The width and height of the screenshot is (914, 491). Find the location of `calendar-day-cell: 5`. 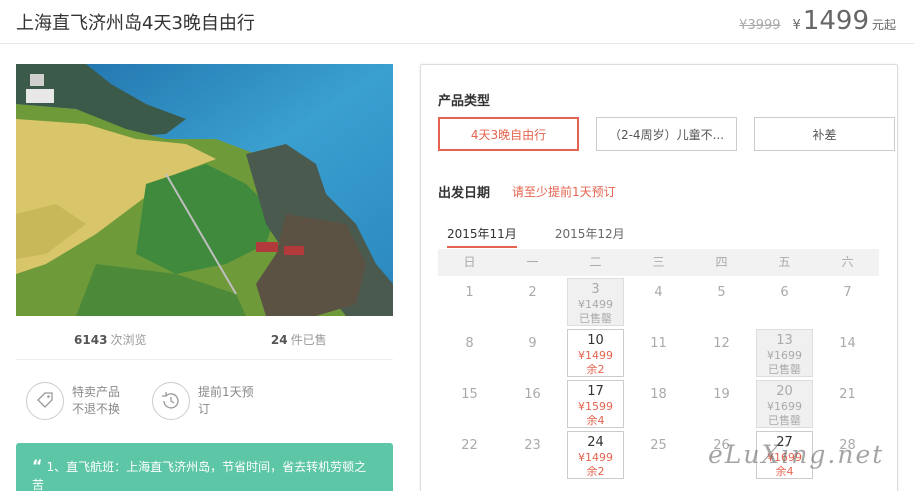

calendar-day-cell: 5 is located at coordinates (721, 301).